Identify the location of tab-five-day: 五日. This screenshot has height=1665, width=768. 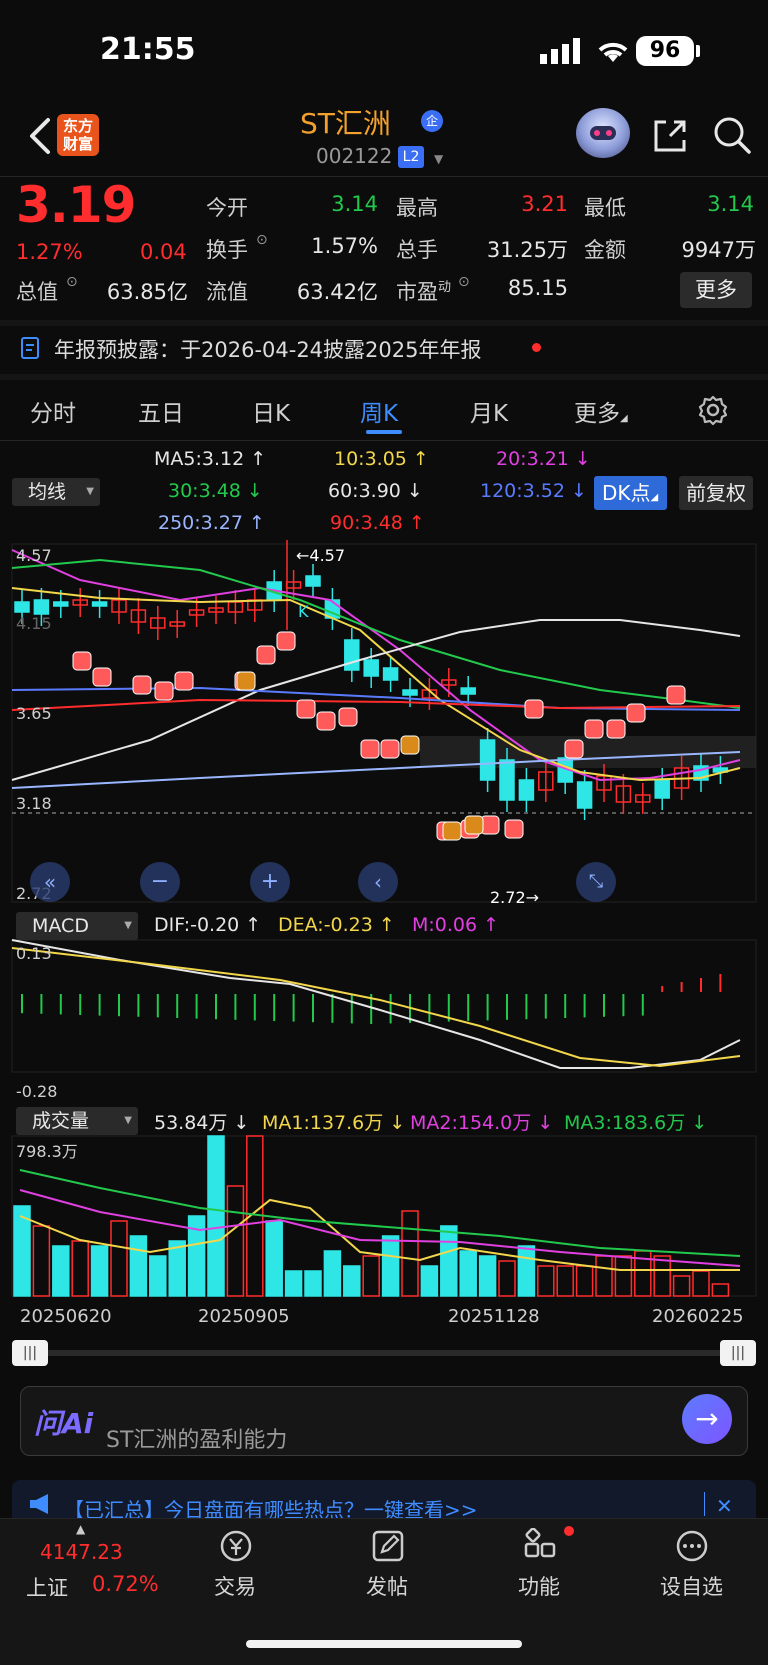
(161, 411).